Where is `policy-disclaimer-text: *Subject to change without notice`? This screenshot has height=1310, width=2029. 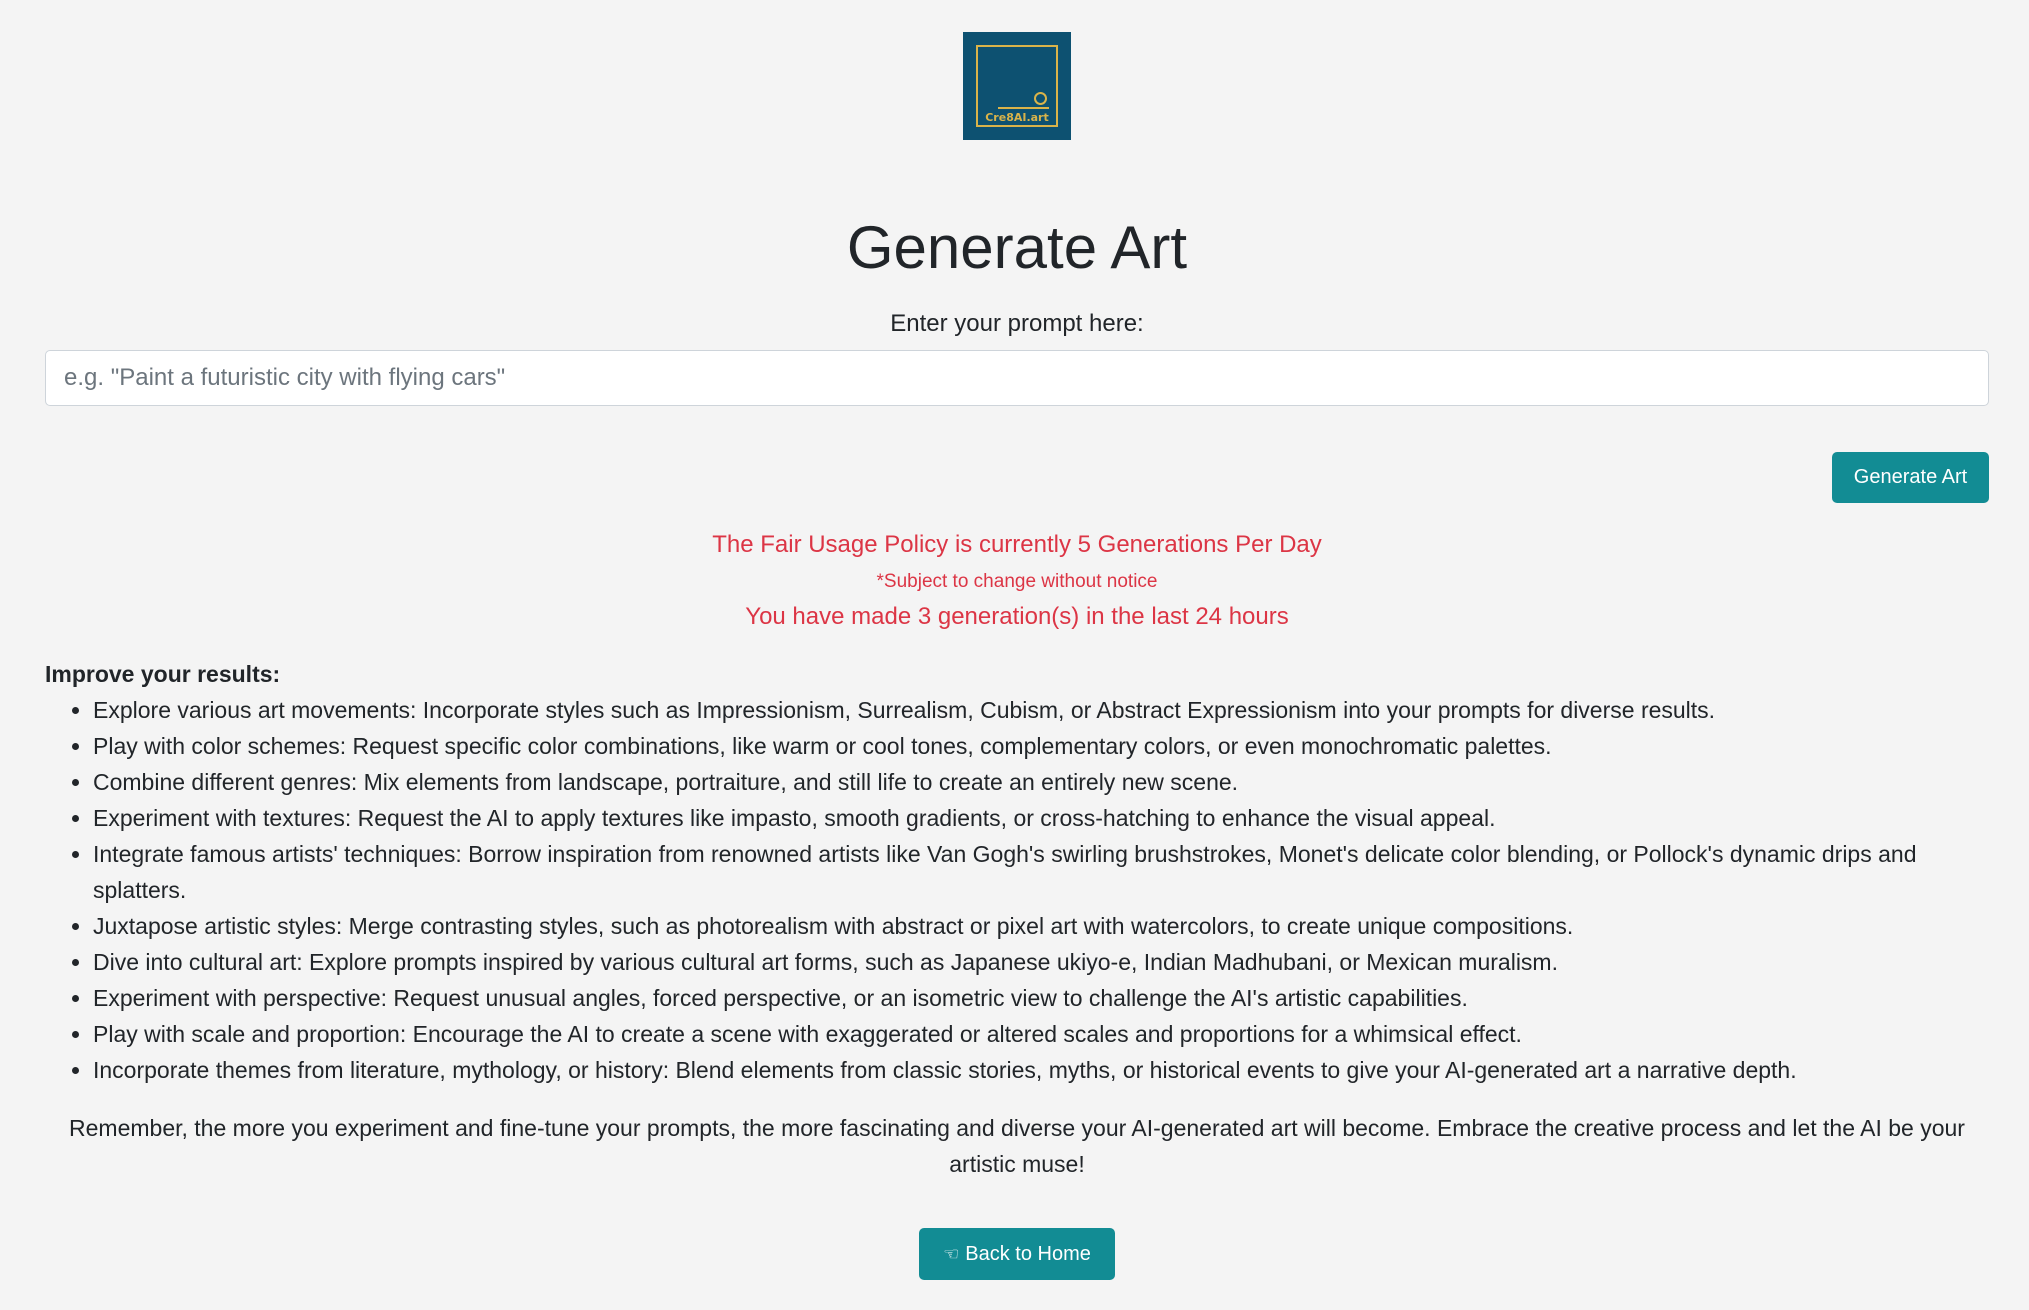 policy-disclaimer-text: *Subject to change without notice is located at coordinates (1017, 581).